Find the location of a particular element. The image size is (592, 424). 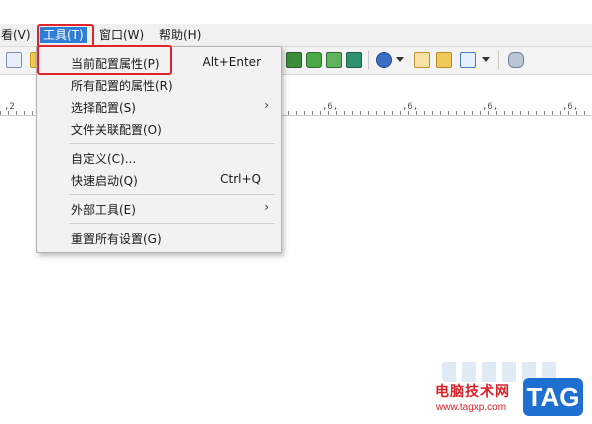

menu-tools: 工具(T) is located at coordinates (63, 35).